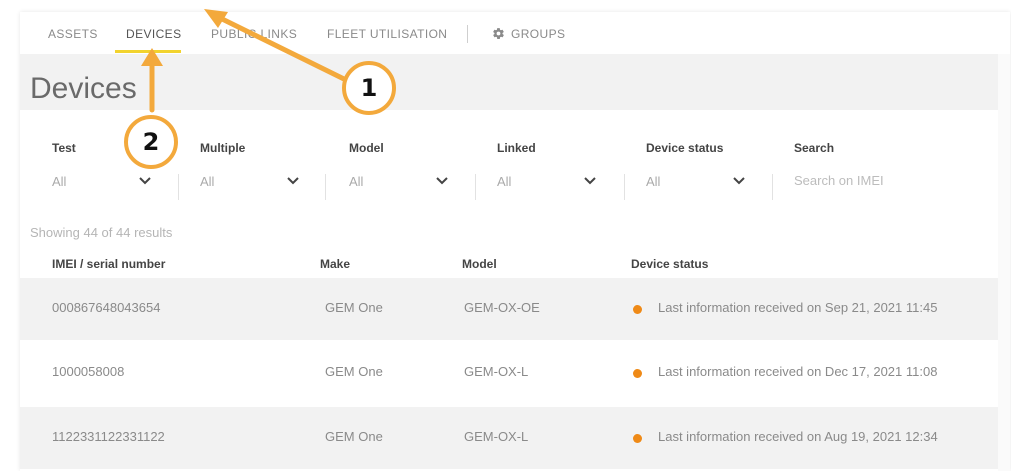 The height and width of the screenshot is (471, 1011). Describe the element at coordinates (366, 148) in the screenshot. I see `filter-label: Model` at that location.